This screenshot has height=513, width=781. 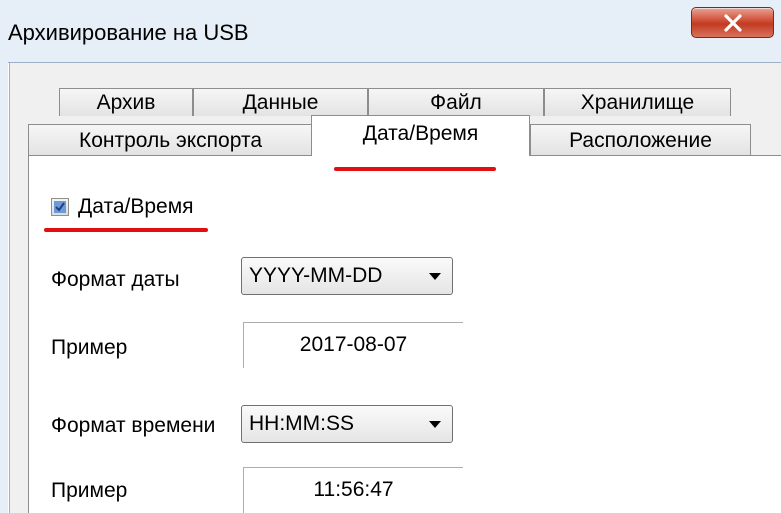 I want to click on tab-label: Хранилище, so click(x=637, y=102).